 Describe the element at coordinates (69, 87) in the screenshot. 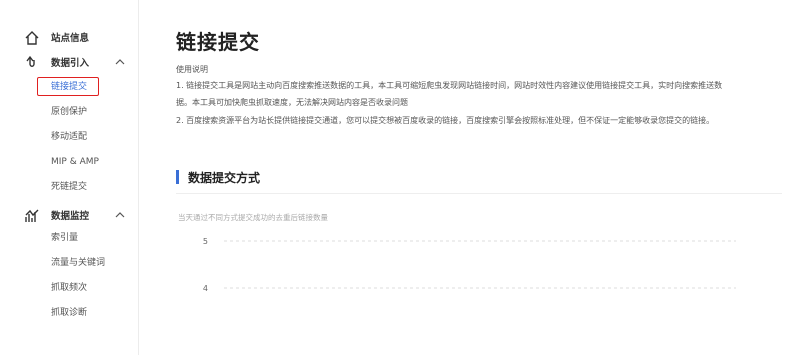

I see `sidebar-item-link-submit: 链接提交` at that location.